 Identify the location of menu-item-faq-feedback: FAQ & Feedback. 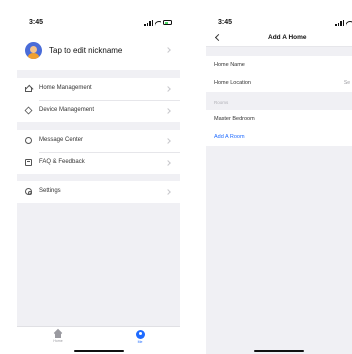
(98, 163).